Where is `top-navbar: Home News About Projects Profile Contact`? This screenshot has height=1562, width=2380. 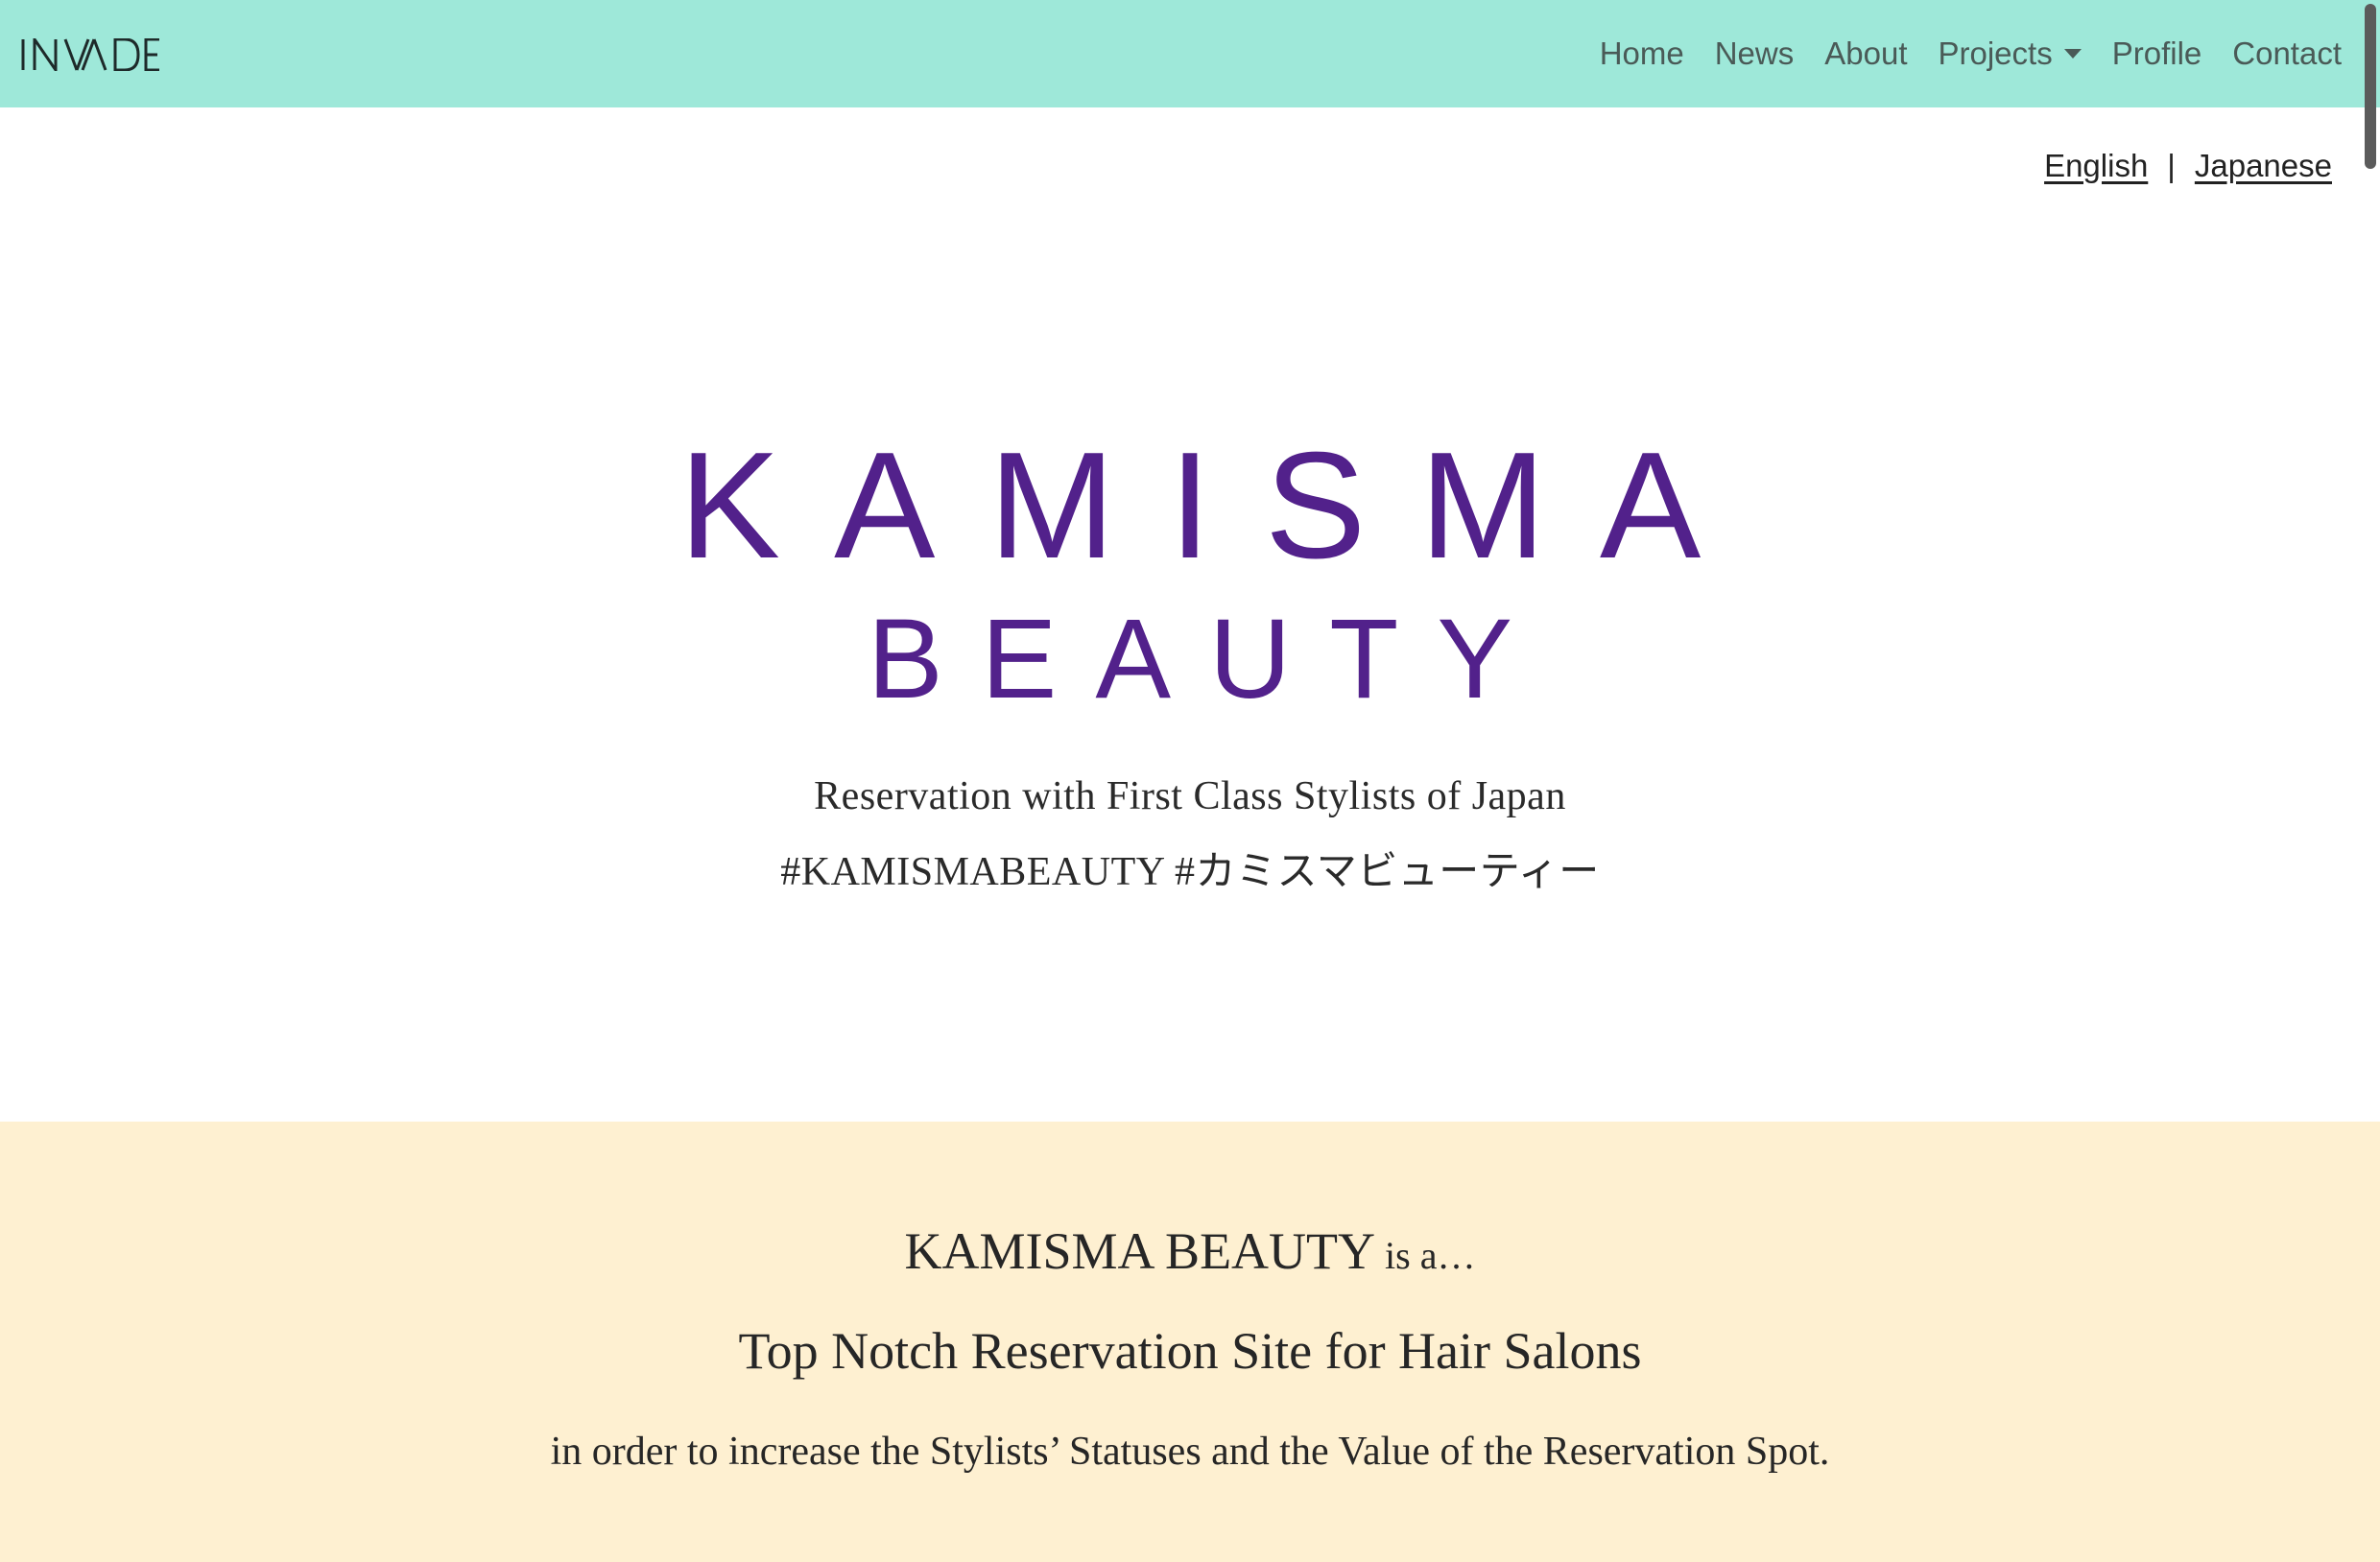 top-navbar: Home News About Projects Profile Contact is located at coordinates (1190, 53).